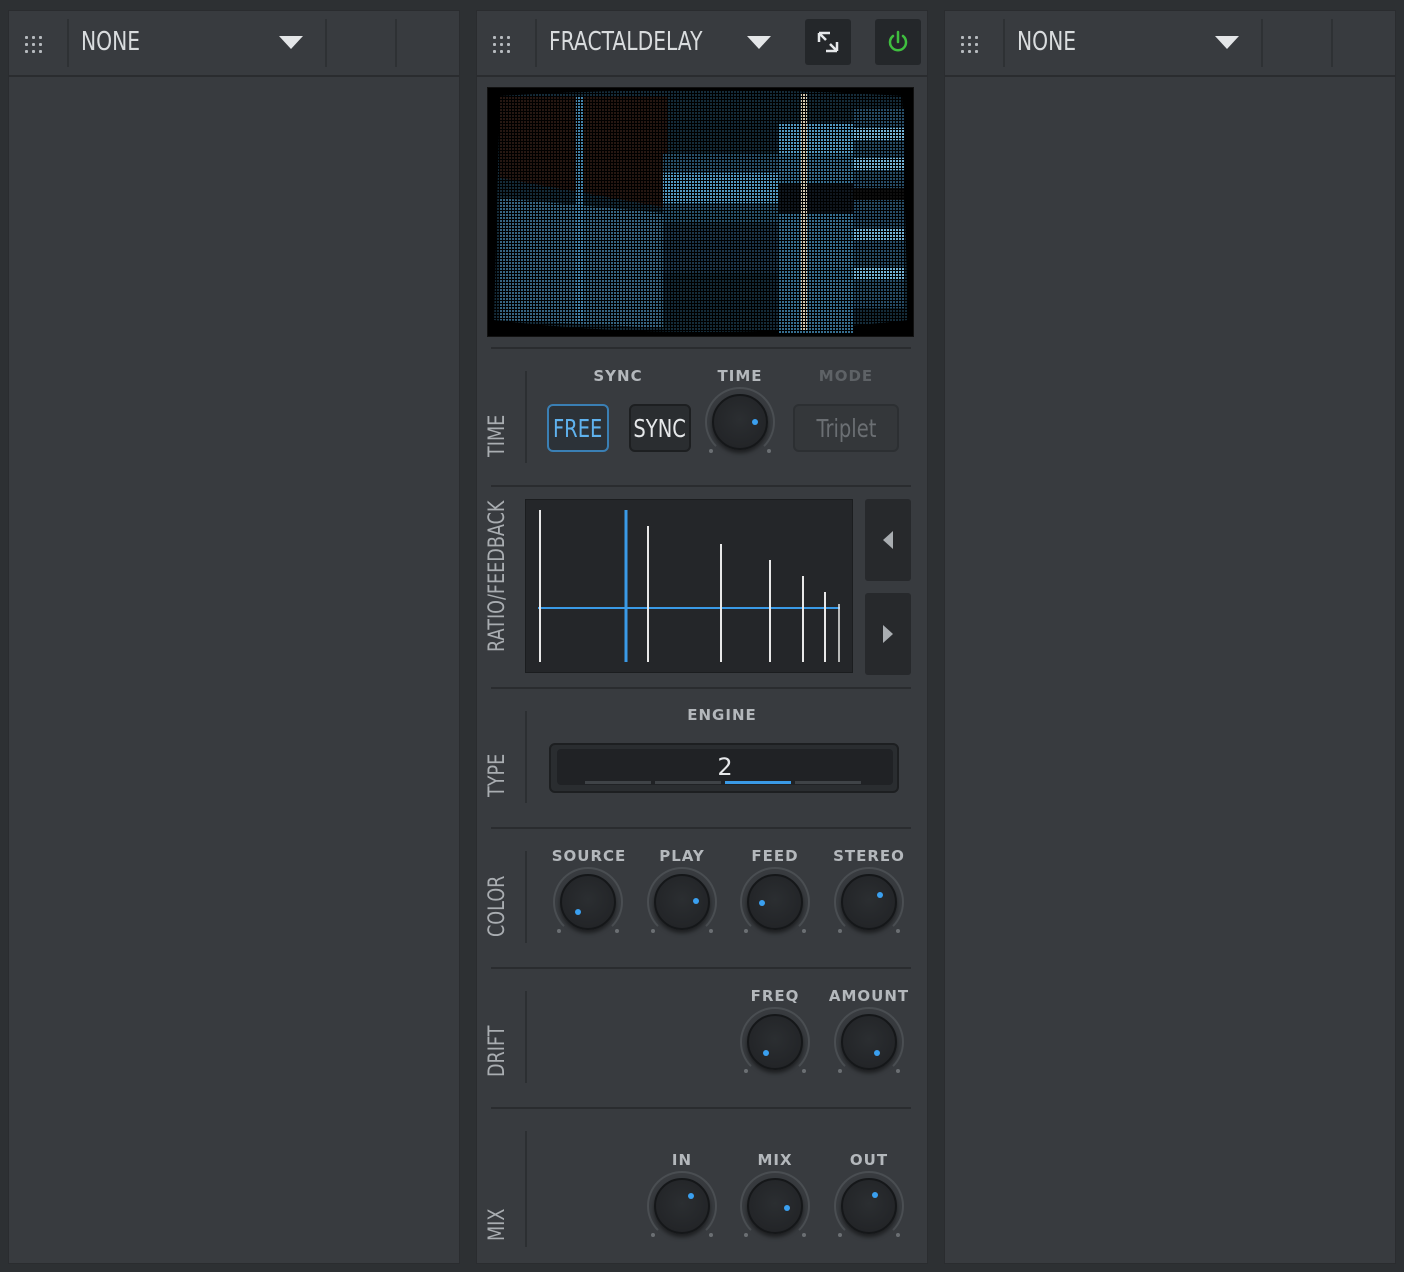  I want to click on drift-freq-knob, so click(775, 1042).